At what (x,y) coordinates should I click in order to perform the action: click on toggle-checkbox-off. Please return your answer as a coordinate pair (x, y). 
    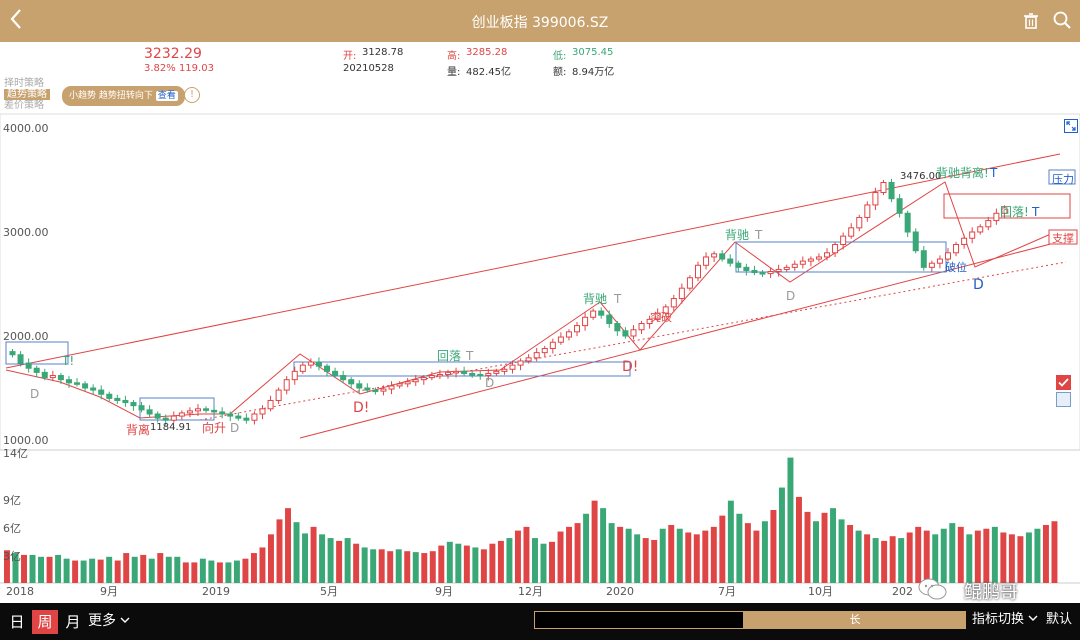
    Looking at the image, I should click on (1063, 399).